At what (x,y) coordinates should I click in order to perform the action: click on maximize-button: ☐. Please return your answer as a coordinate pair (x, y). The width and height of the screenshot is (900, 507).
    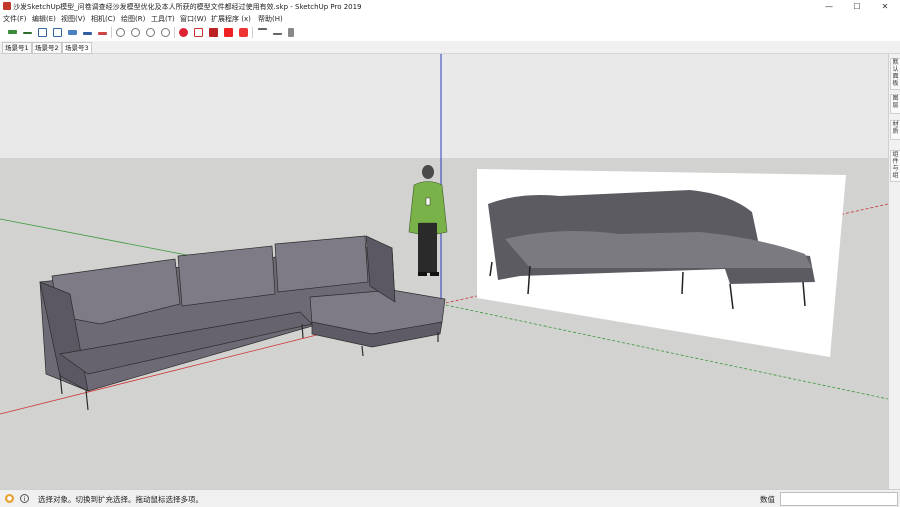
    Looking at the image, I should click on (857, 6).